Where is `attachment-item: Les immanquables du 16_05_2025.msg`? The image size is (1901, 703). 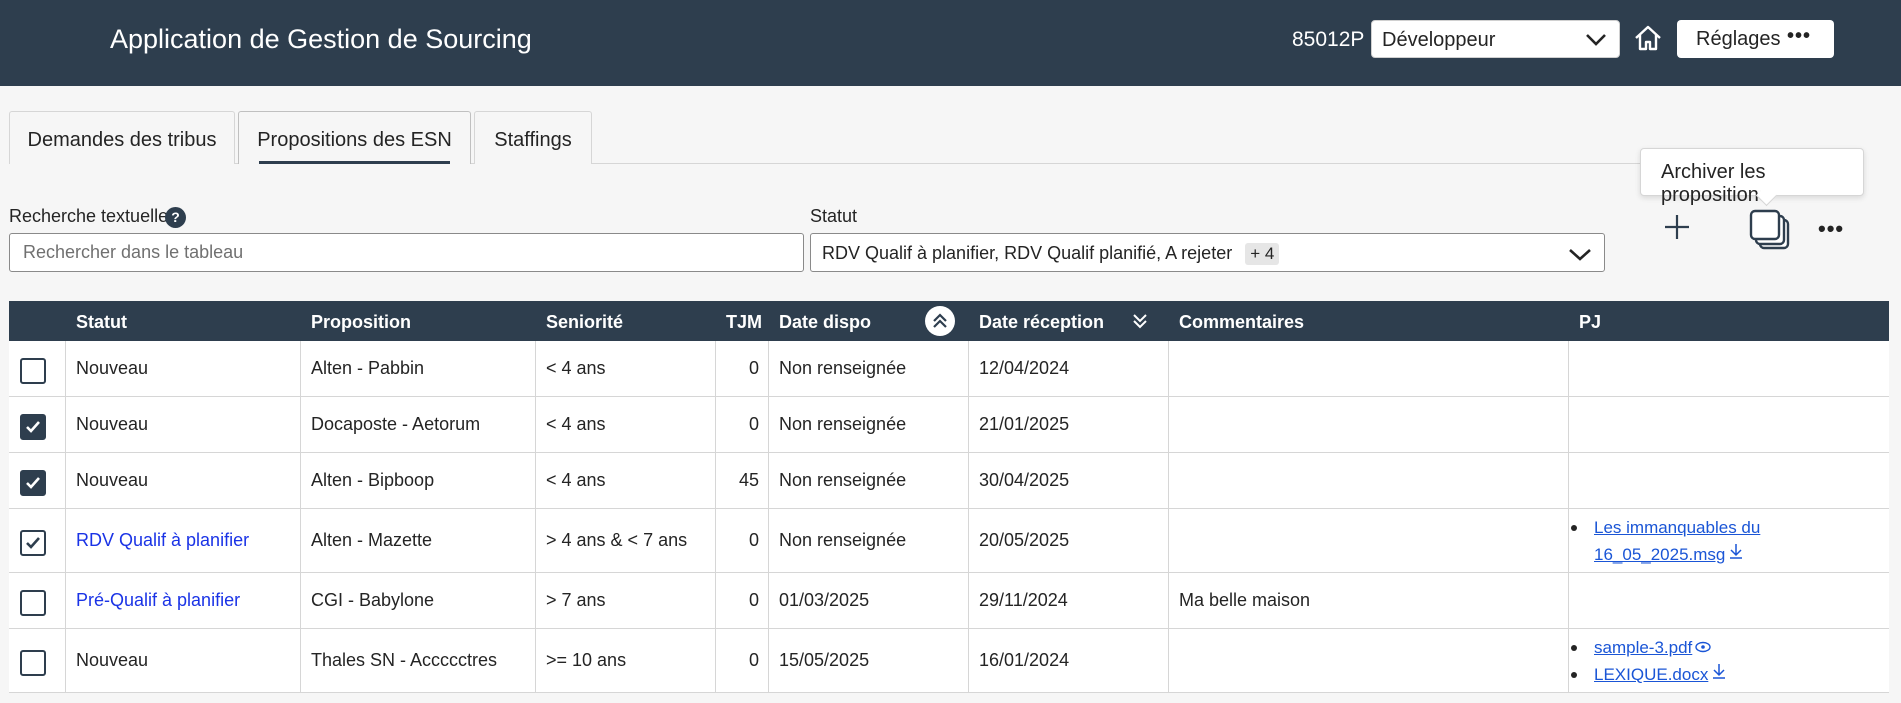 attachment-item: Les immanquables du 16_05_2025.msg is located at coordinates (1664, 541).